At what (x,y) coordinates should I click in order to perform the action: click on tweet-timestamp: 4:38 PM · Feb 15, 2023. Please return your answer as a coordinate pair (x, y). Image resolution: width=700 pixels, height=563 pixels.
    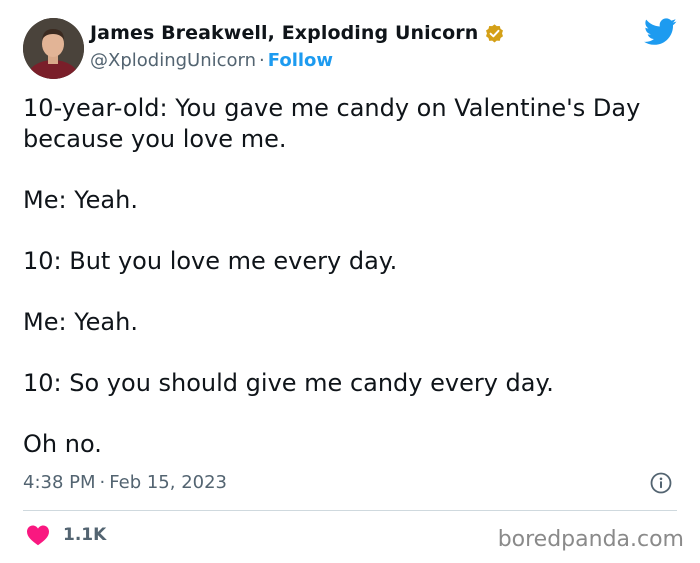
    Looking at the image, I should click on (125, 482).